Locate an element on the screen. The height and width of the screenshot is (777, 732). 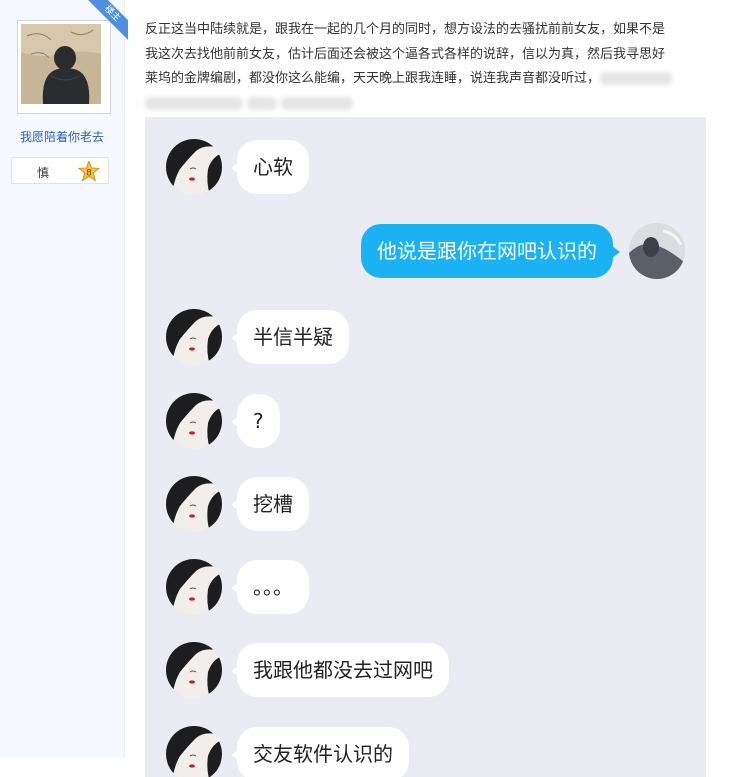
post-line: 莱坞的金牌编剧，都没你这么能编，天天晚上跟我连睡，说连我声音都没听过， is located at coordinates (428, 79).